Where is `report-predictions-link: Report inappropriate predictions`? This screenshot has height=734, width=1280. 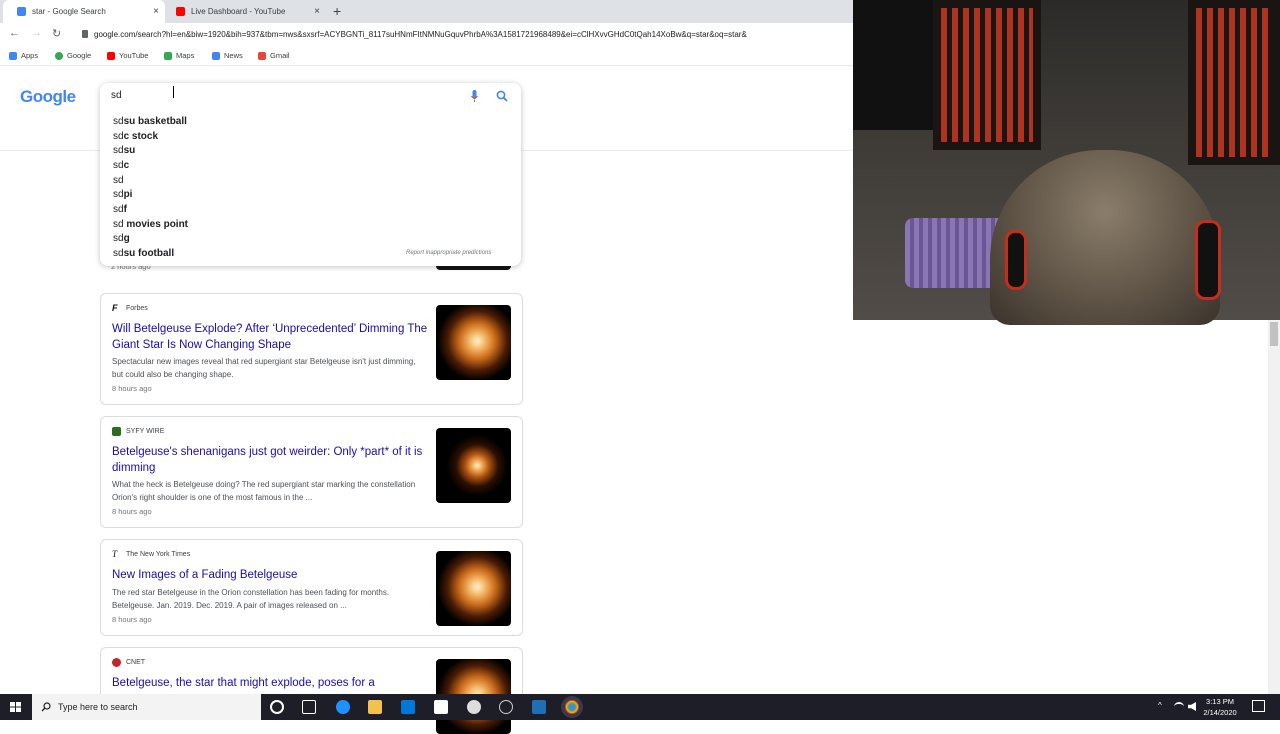 report-predictions-link: Report inappropriate predictions is located at coordinates (448, 253).